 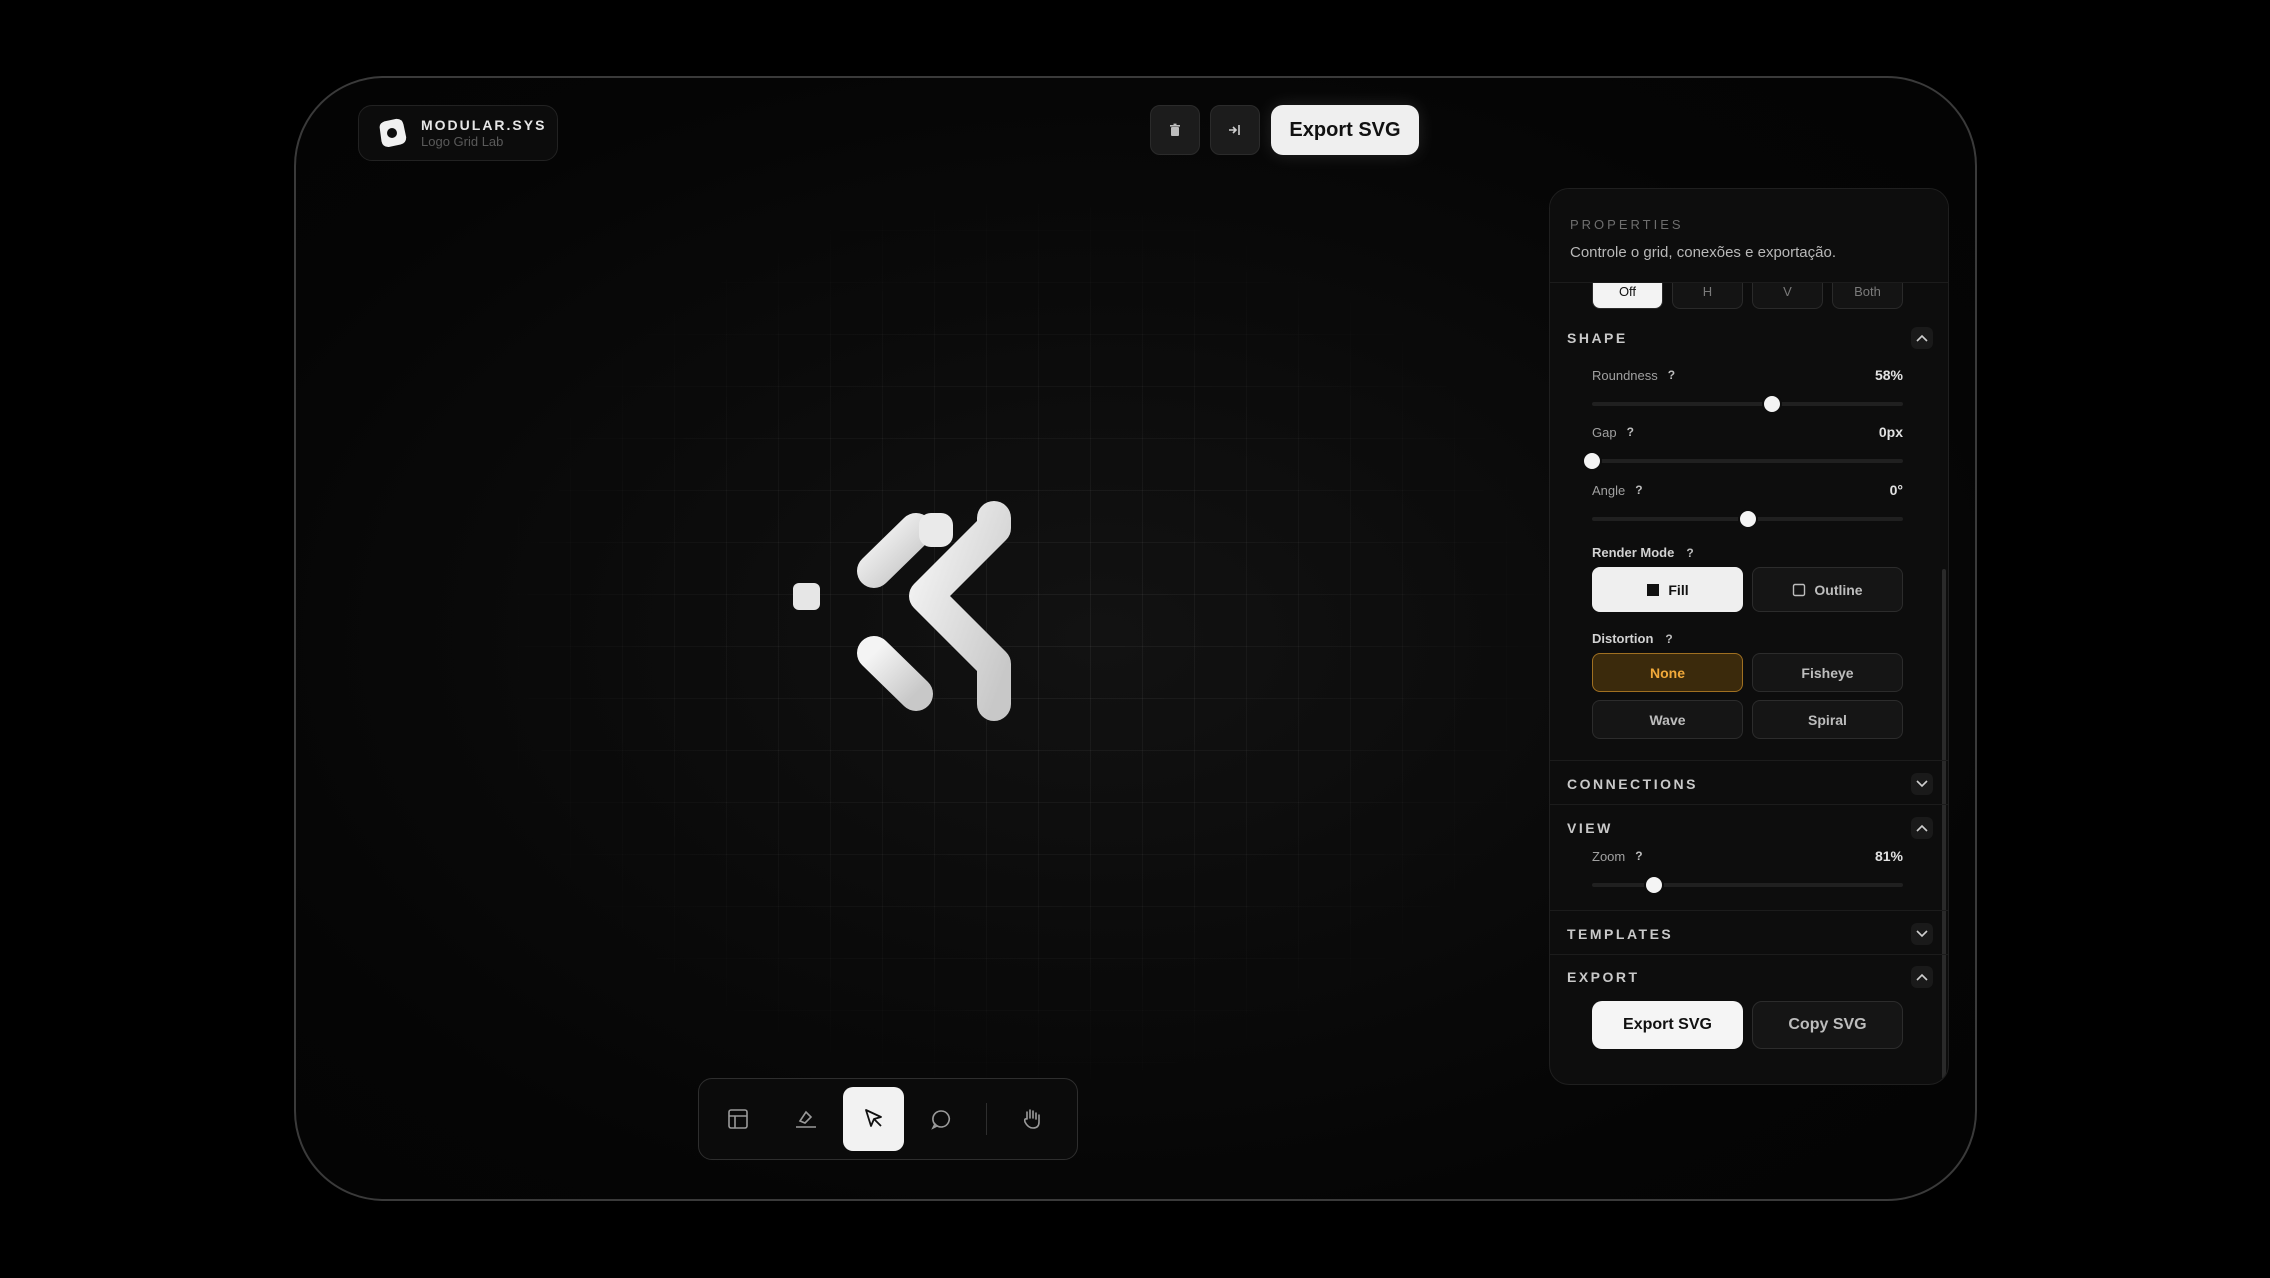 What do you see at coordinates (1742, 461) in the screenshot?
I see `gap-slider` at bounding box center [1742, 461].